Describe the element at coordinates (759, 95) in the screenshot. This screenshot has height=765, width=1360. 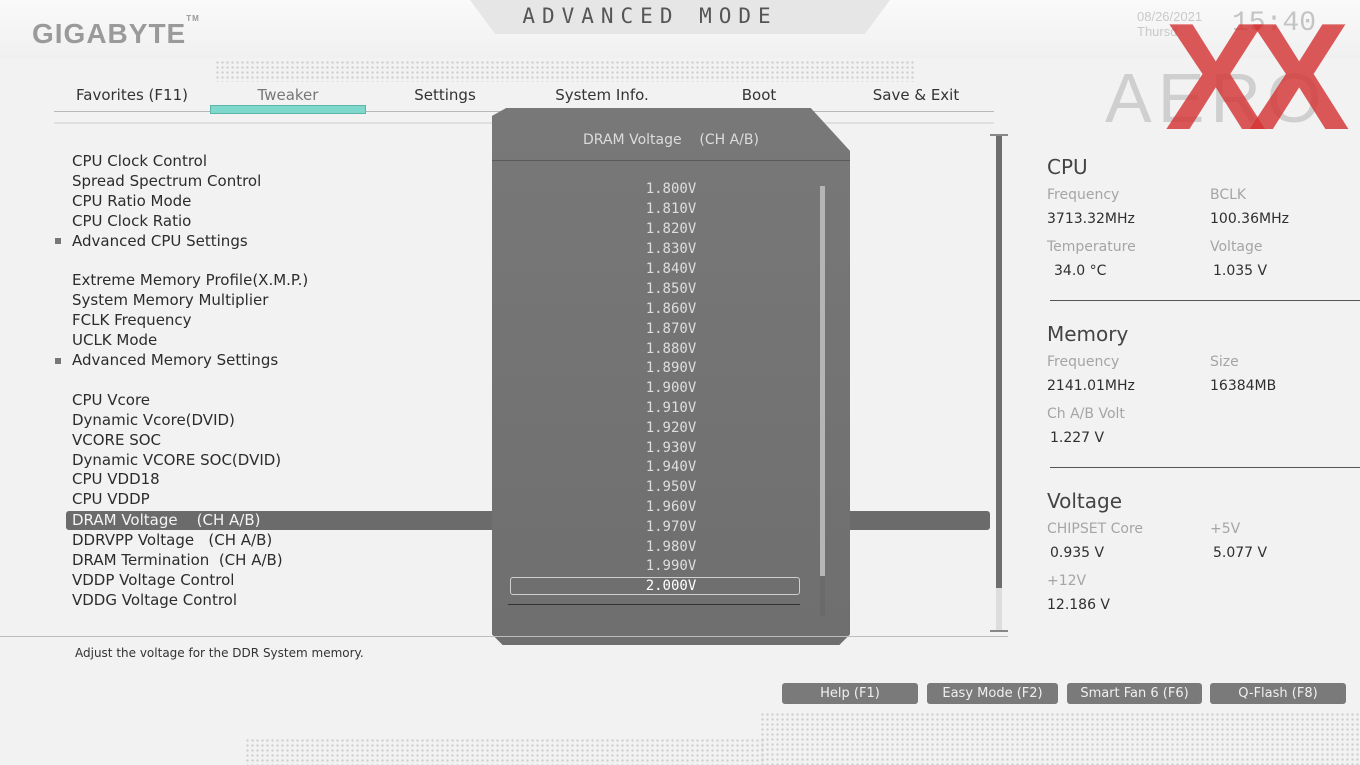
I see `tab-label: Boot` at that location.